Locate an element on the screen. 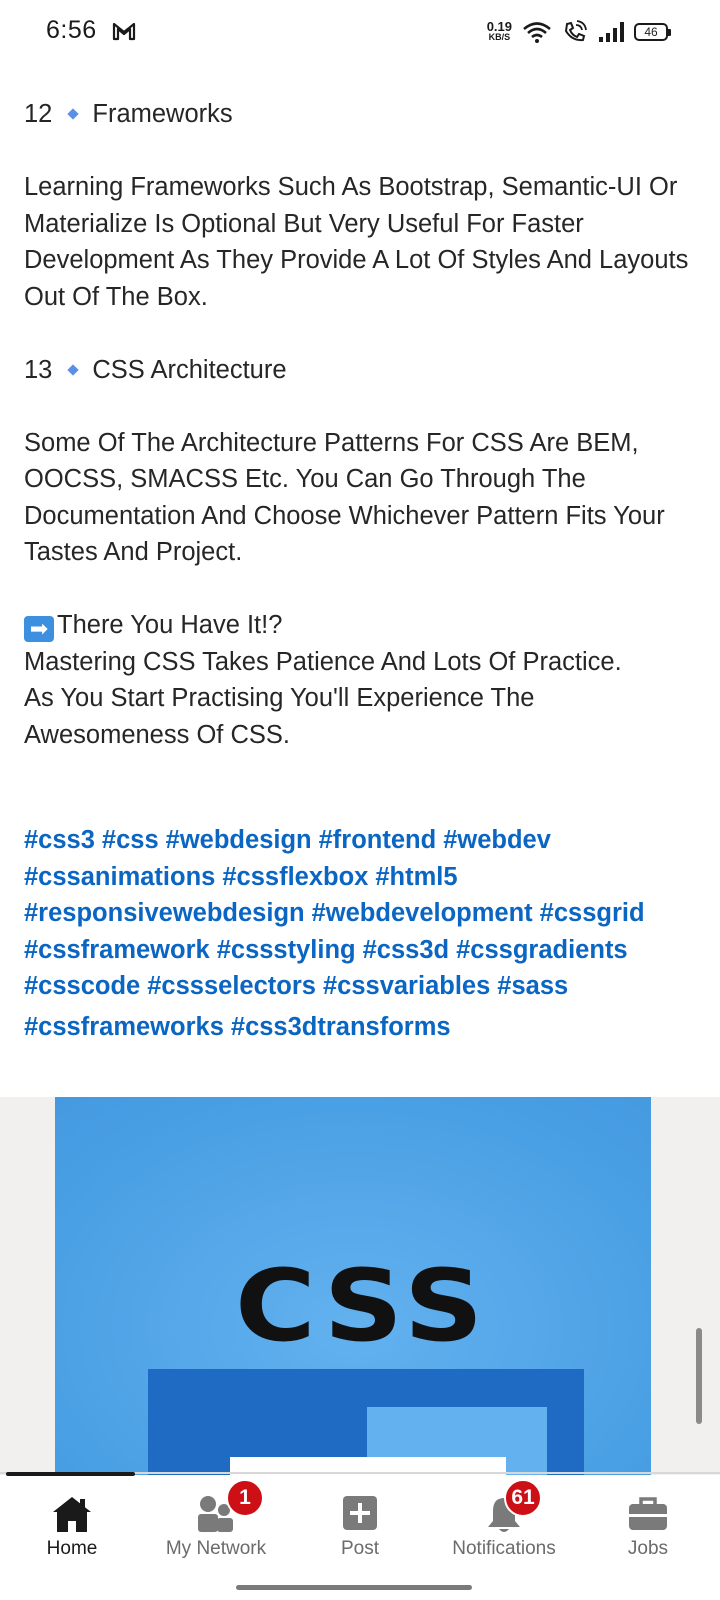 This screenshot has width=720, height=1600. network-speed: 0.19 KB/S is located at coordinates (499, 31).